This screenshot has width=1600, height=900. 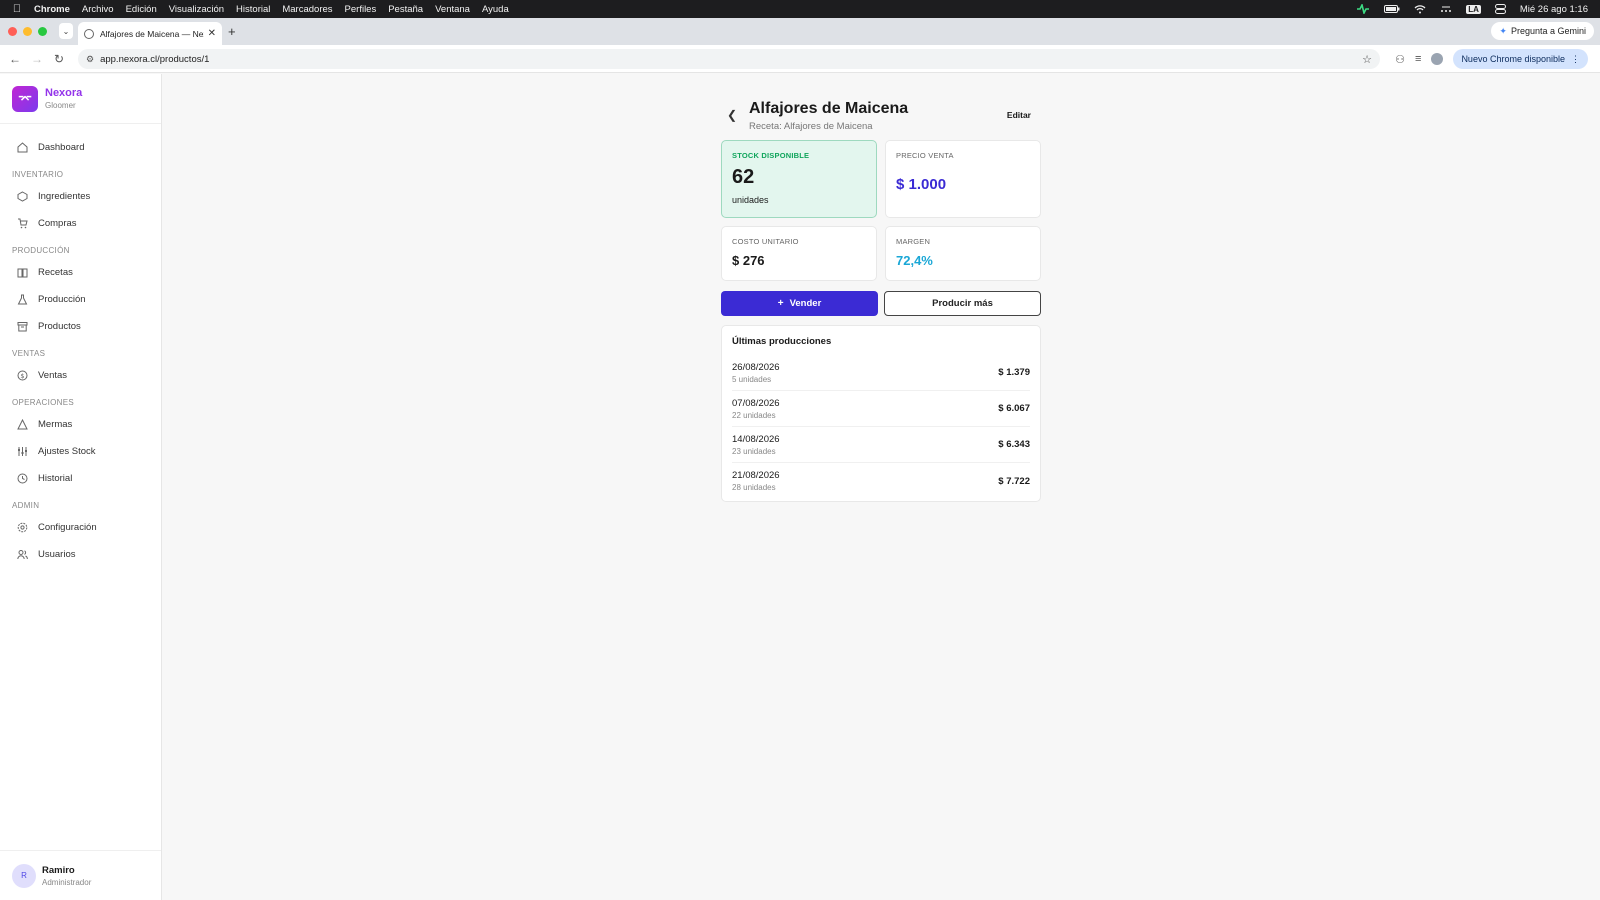 What do you see at coordinates (881, 481) in the screenshot?
I see `list-item: 21/08/2026 28 unidades $ 7.722` at bounding box center [881, 481].